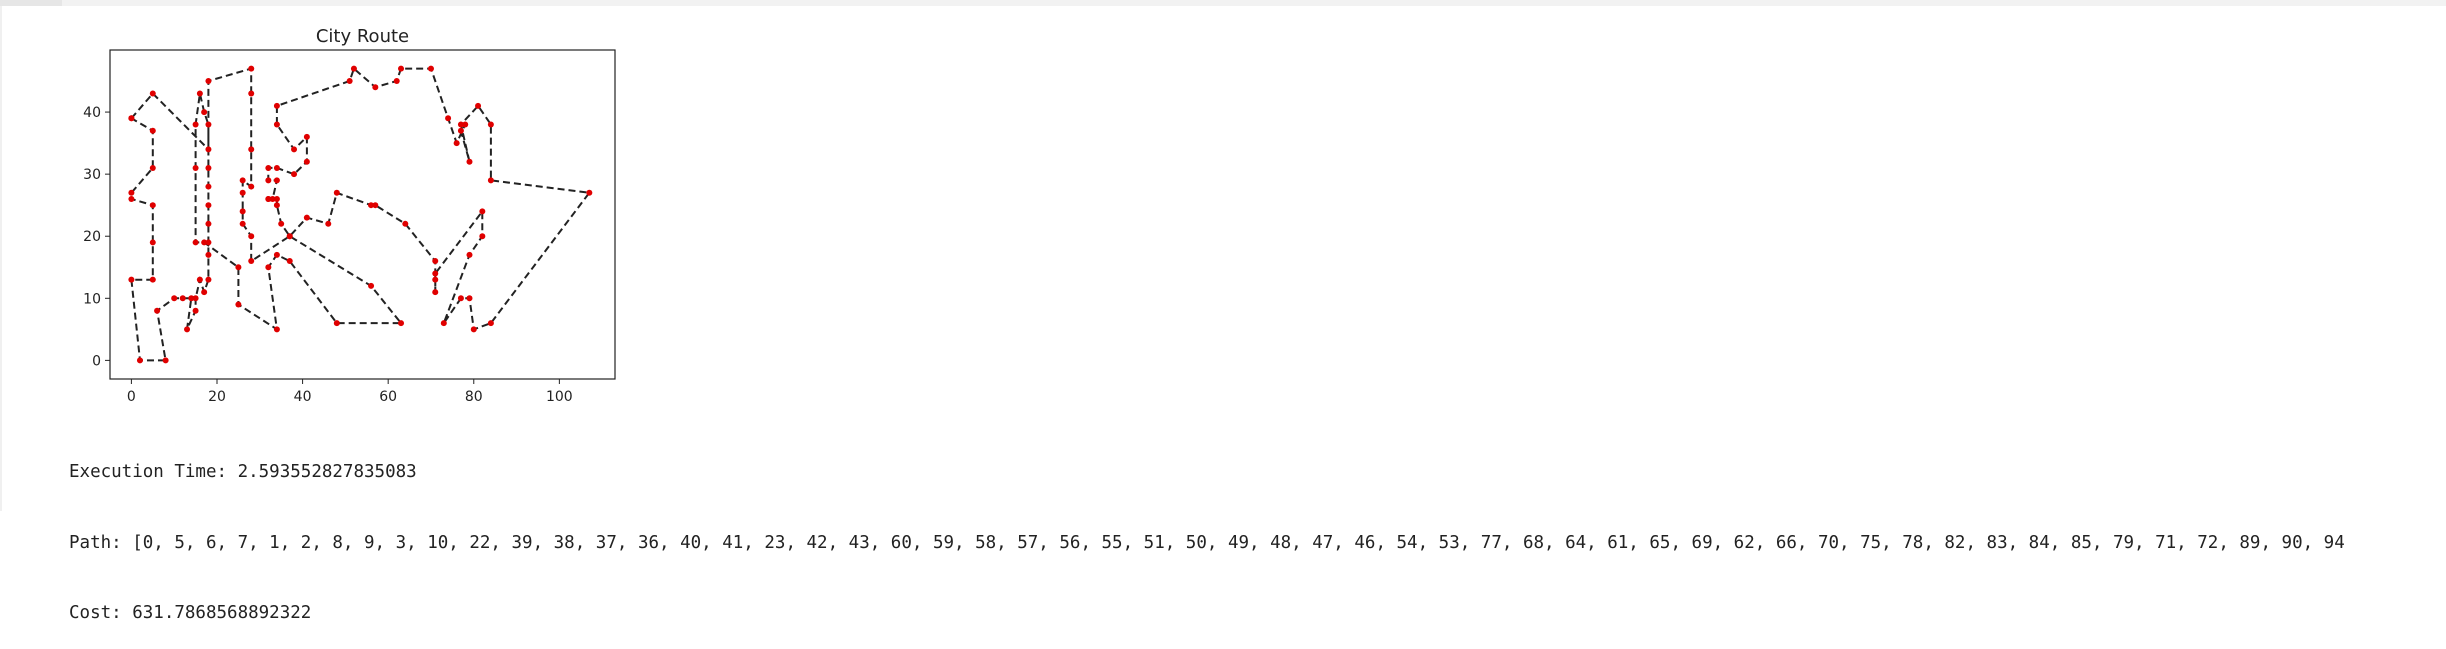  Describe the element at coordinates (303, 397) in the screenshot. I see `x-tick-label: 40` at that location.